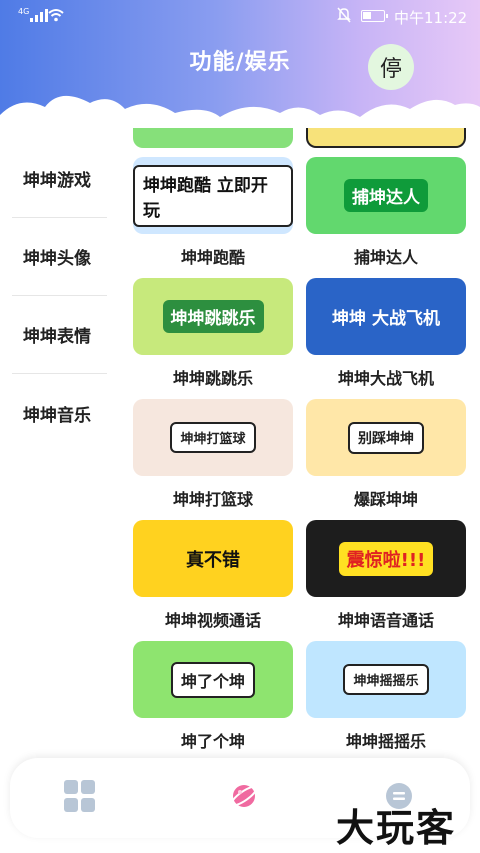  What do you see at coordinates (385, 257) in the screenshot?
I see `card-caption: 捕坤达人` at bounding box center [385, 257].